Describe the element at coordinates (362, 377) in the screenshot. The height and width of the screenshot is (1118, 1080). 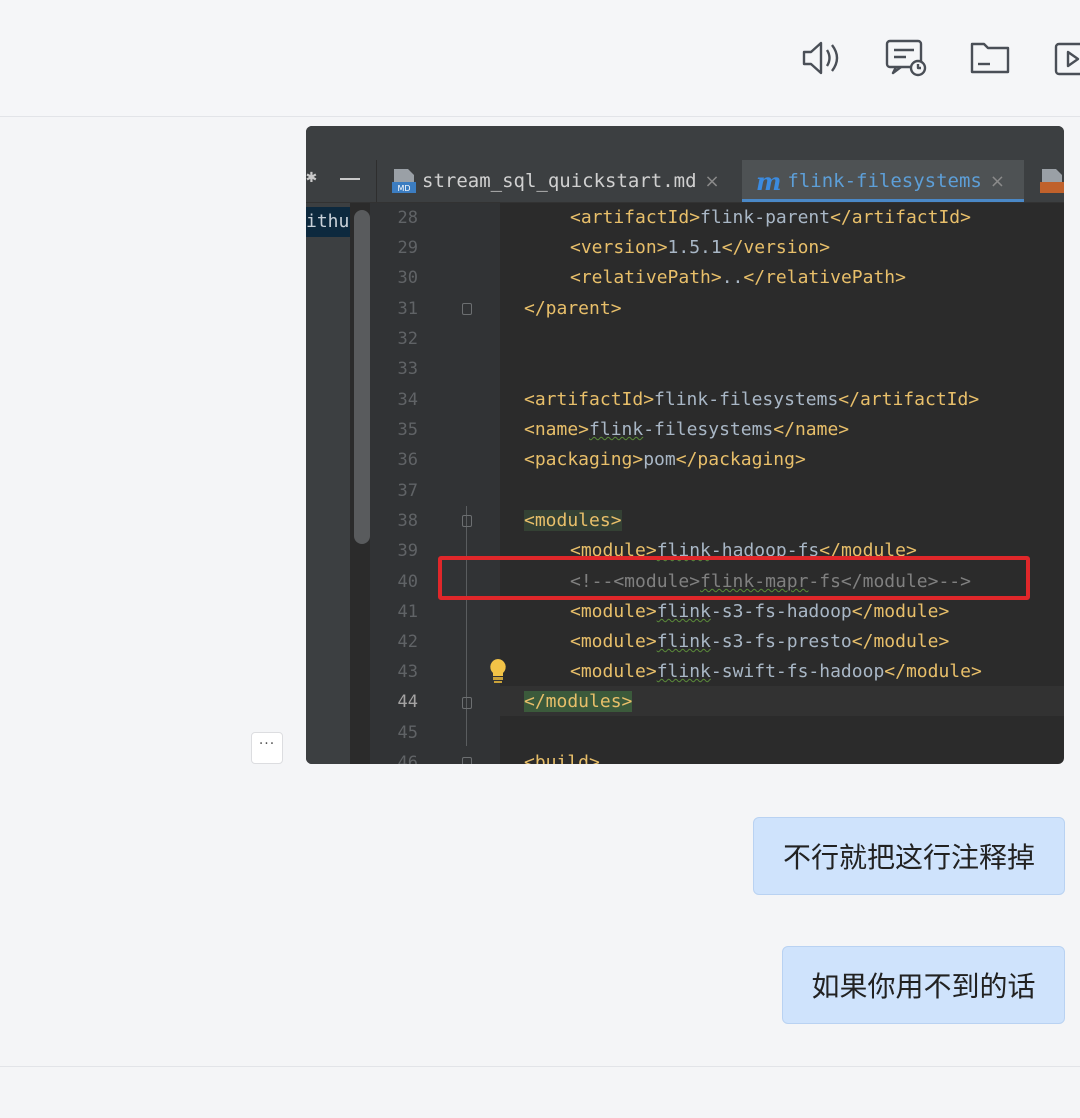
I see `scrollbar` at that location.